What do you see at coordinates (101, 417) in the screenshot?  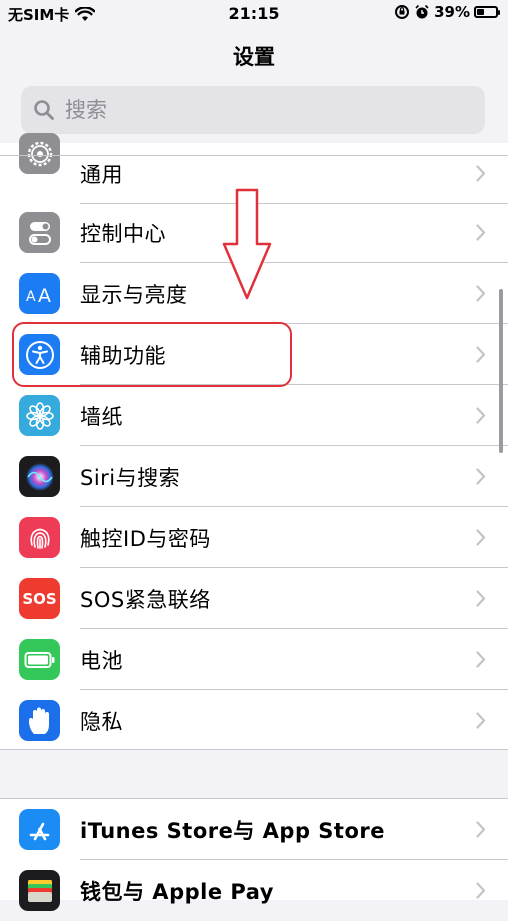 I see `settings-row-label: 墙纸` at bounding box center [101, 417].